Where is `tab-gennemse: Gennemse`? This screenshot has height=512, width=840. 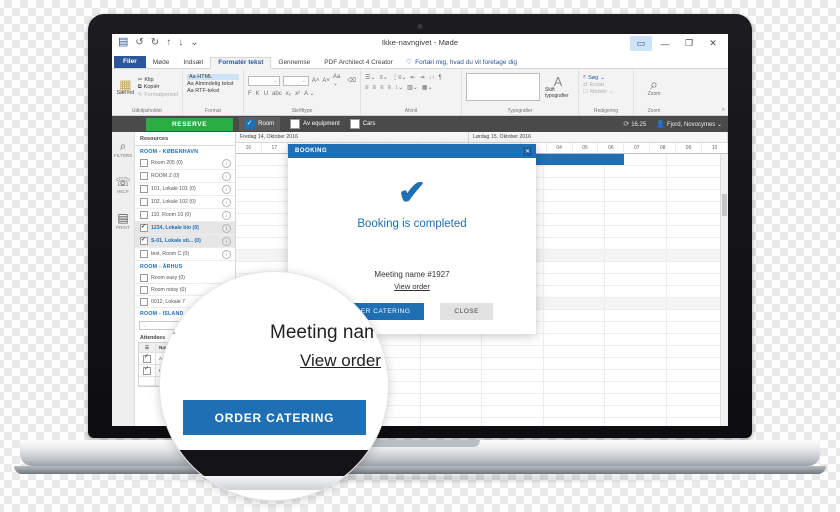 tab-gennemse: Gennemse is located at coordinates (294, 63).